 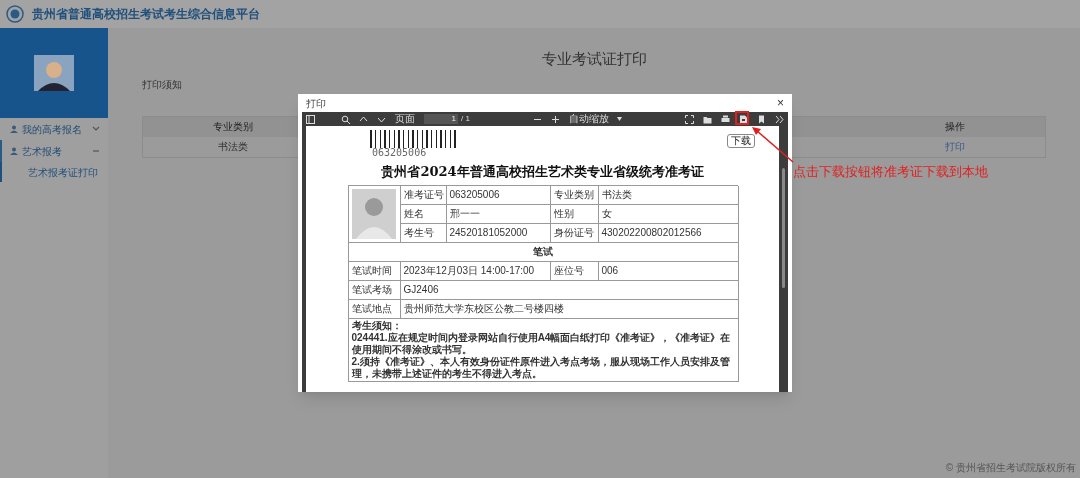 I want to click on annotation-text: 点击下载按钮将准考证下载到本地, so click(x=890, y=172).